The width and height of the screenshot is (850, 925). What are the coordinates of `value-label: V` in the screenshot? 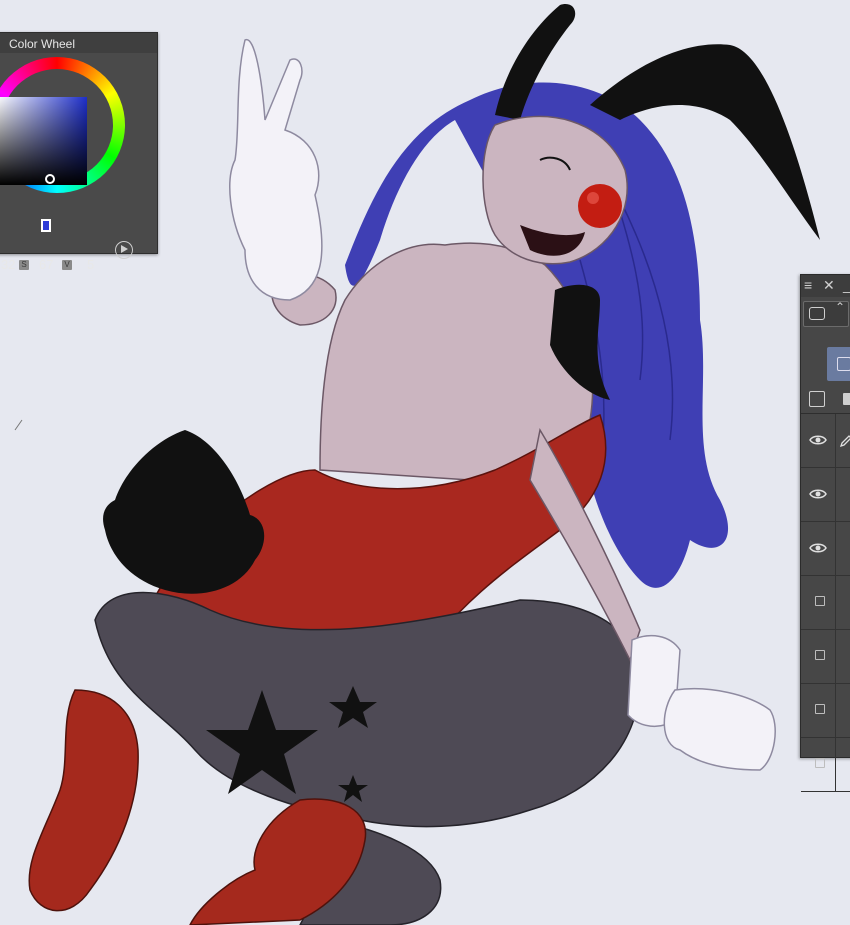 It's located at (67, 265).